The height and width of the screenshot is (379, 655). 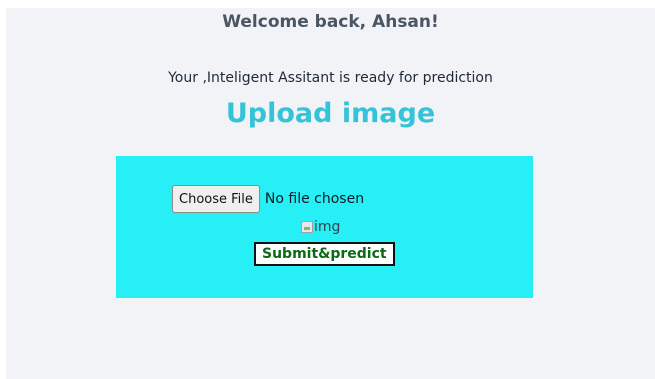 I want to click on submit-predict-button: Submit&predict, so click(x=324, y=254).